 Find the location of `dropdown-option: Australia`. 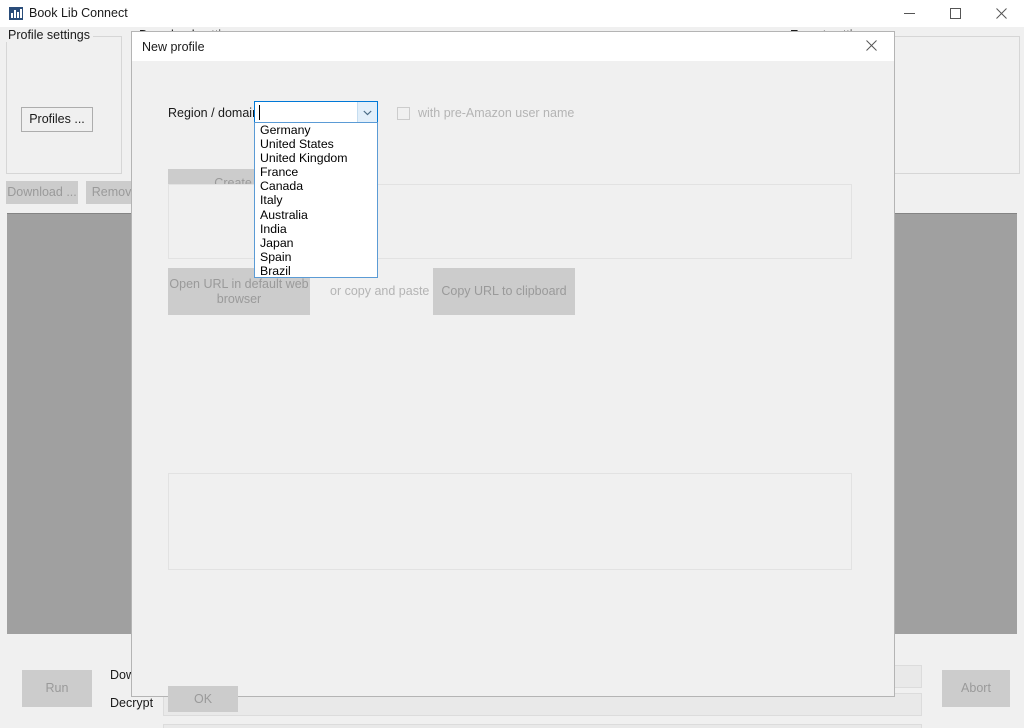

dropdown-option: Australia is located at coordinates (316, 215).